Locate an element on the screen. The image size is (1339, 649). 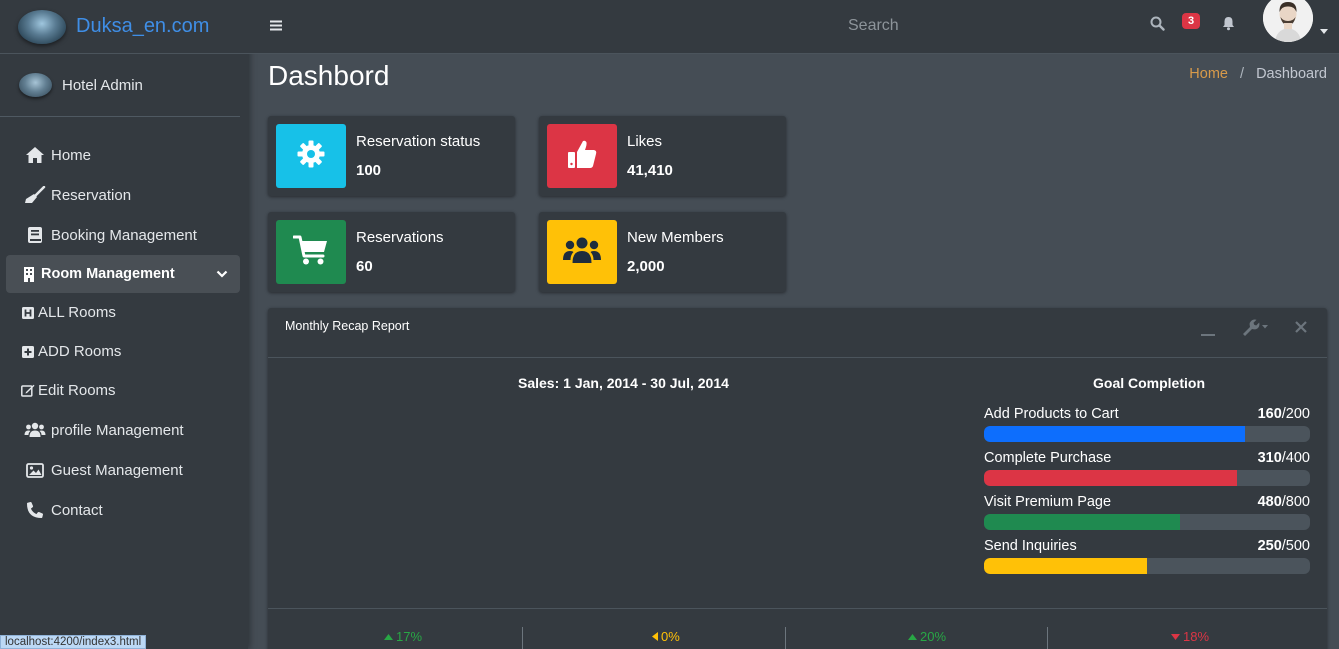
stat-percentage-text: 18% is located at coordinates (1196, 636).